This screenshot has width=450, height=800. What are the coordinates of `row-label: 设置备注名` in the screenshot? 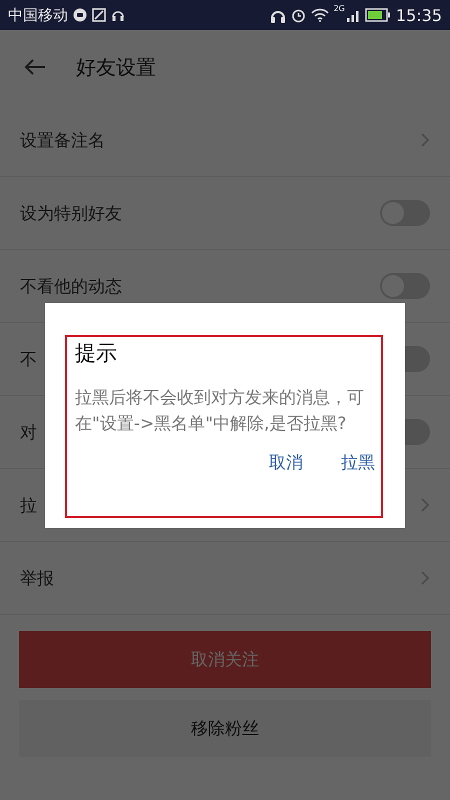 It's located at (62, 141).